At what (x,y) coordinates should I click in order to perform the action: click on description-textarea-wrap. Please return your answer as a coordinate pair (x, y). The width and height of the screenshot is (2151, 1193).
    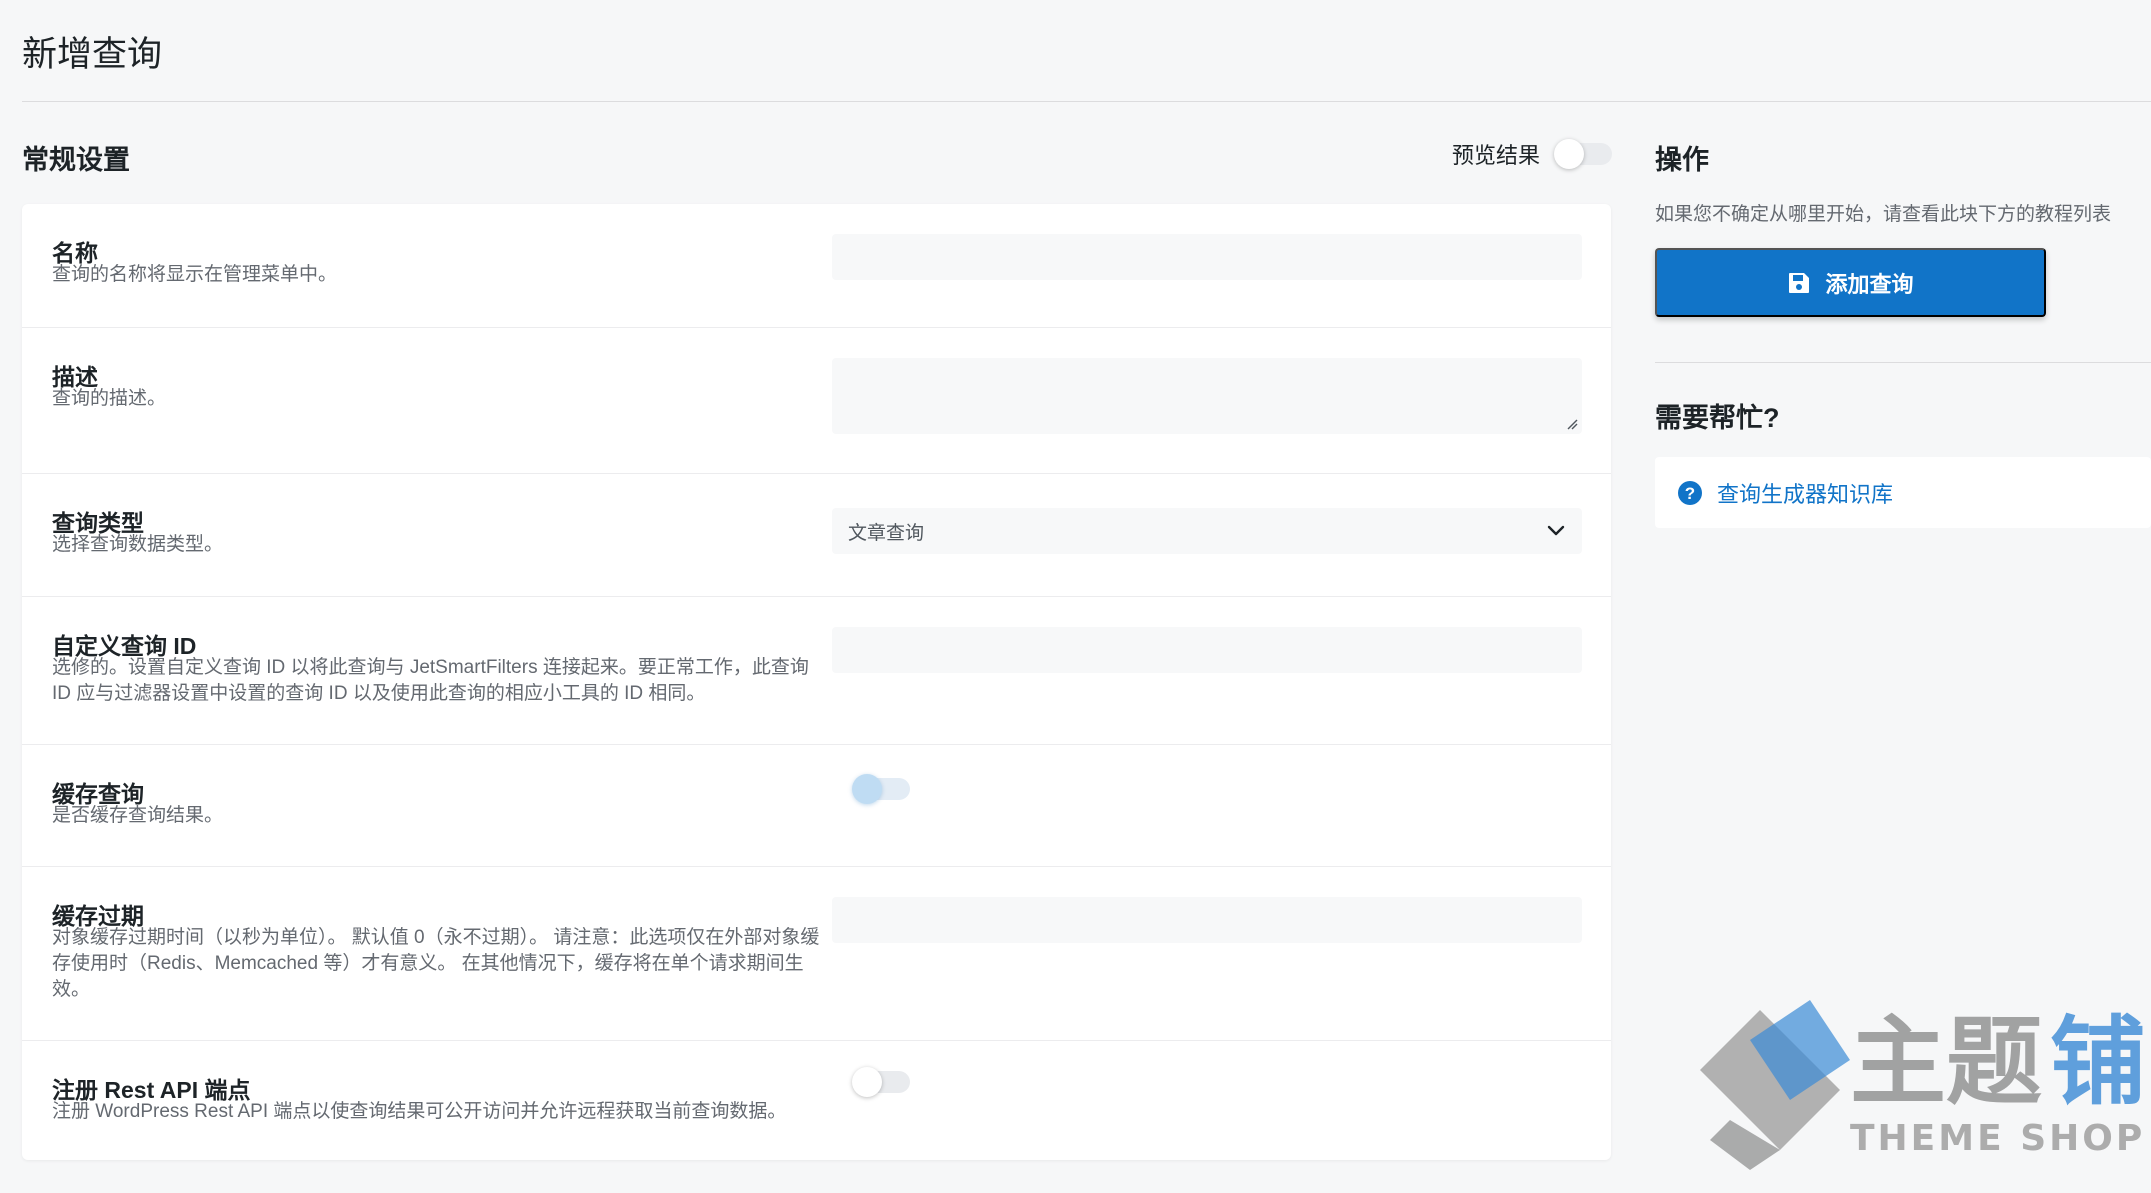
    Looking at the image, I should click on (1207, 396).